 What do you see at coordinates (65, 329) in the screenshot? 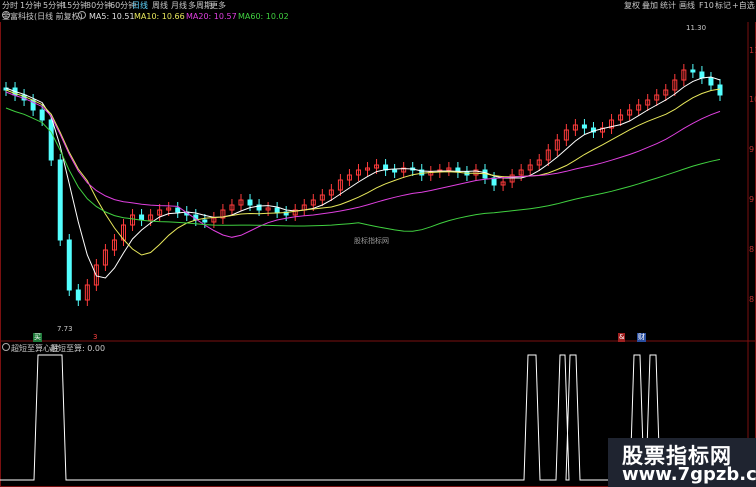
I see `low-price-label: 7.73` at bounding box center [65, 329].